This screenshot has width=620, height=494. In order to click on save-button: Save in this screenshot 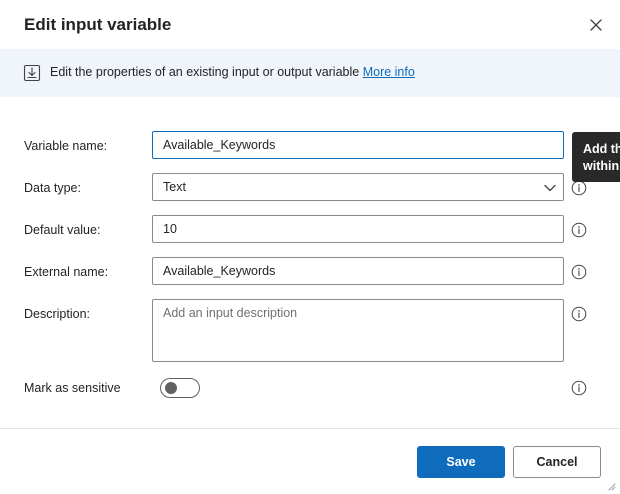, I will do `click(461, 462)`.